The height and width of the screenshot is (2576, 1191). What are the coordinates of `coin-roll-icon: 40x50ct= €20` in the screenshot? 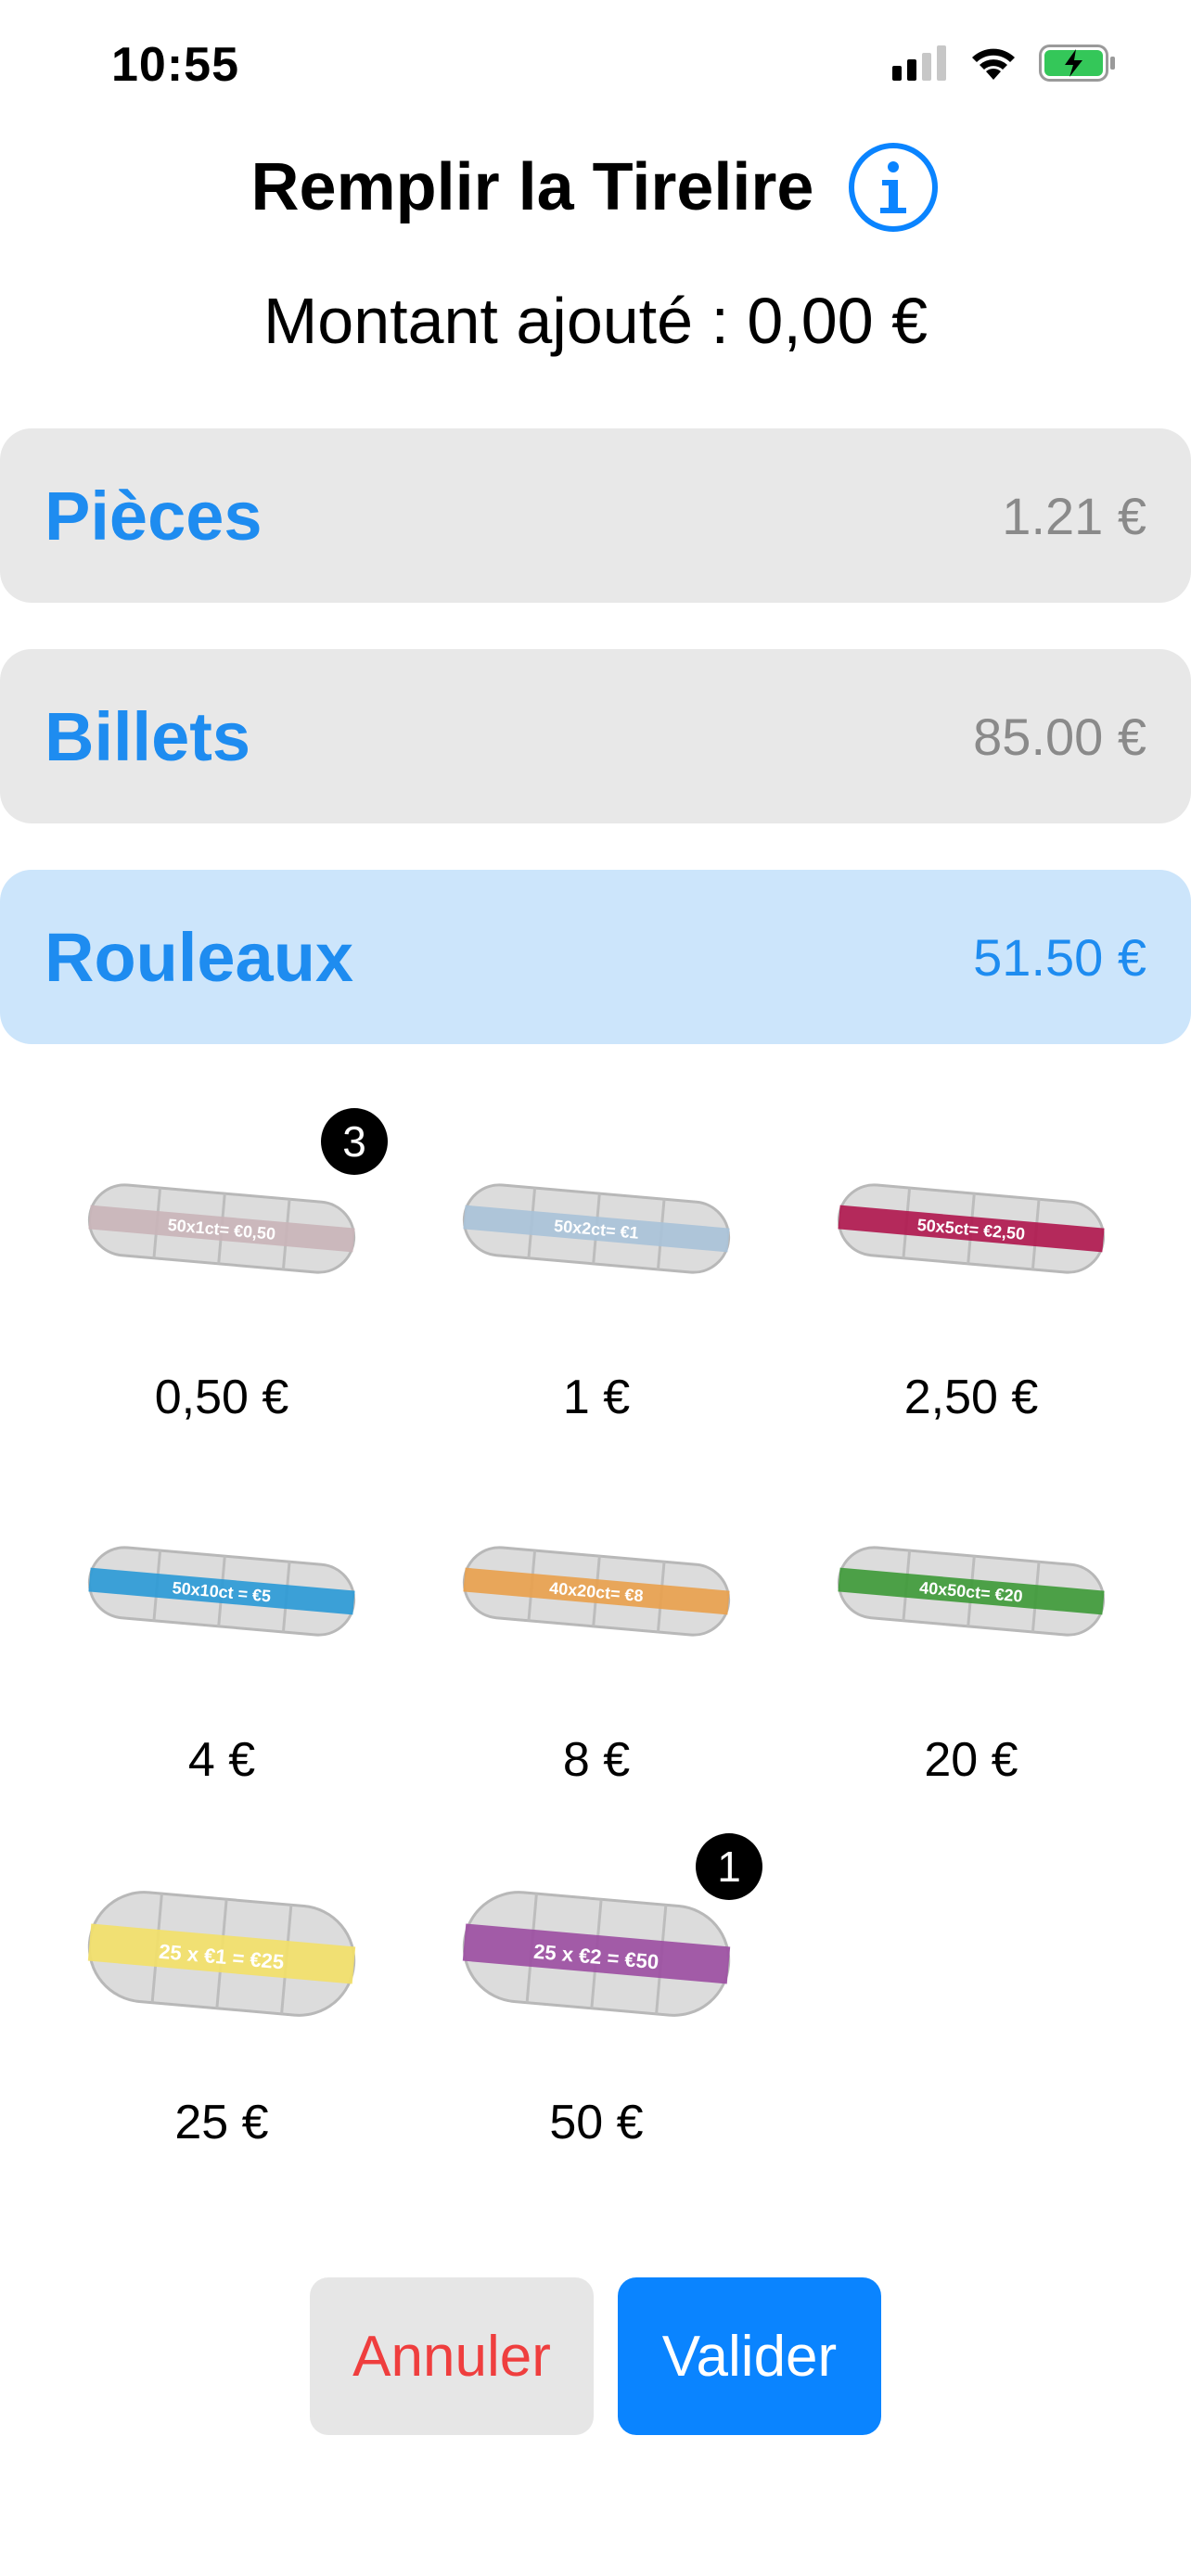 It's located at (971, 1592).